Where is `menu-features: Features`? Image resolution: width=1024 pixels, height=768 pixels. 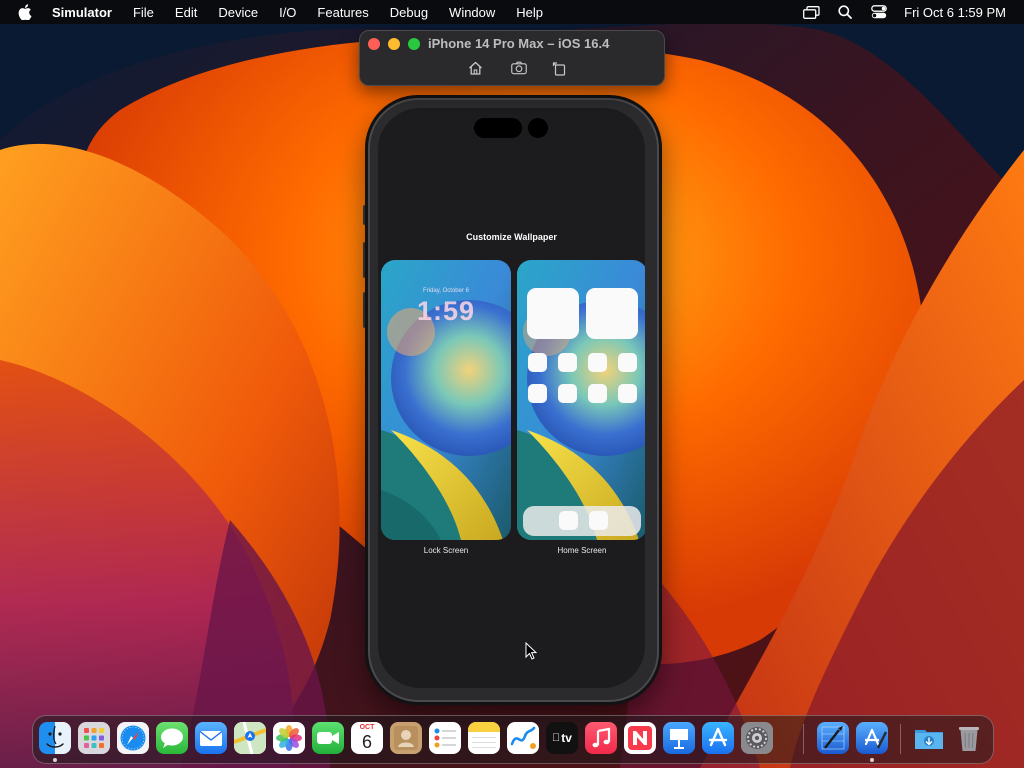
menu-features: Features is located at coordinates (342, 12).